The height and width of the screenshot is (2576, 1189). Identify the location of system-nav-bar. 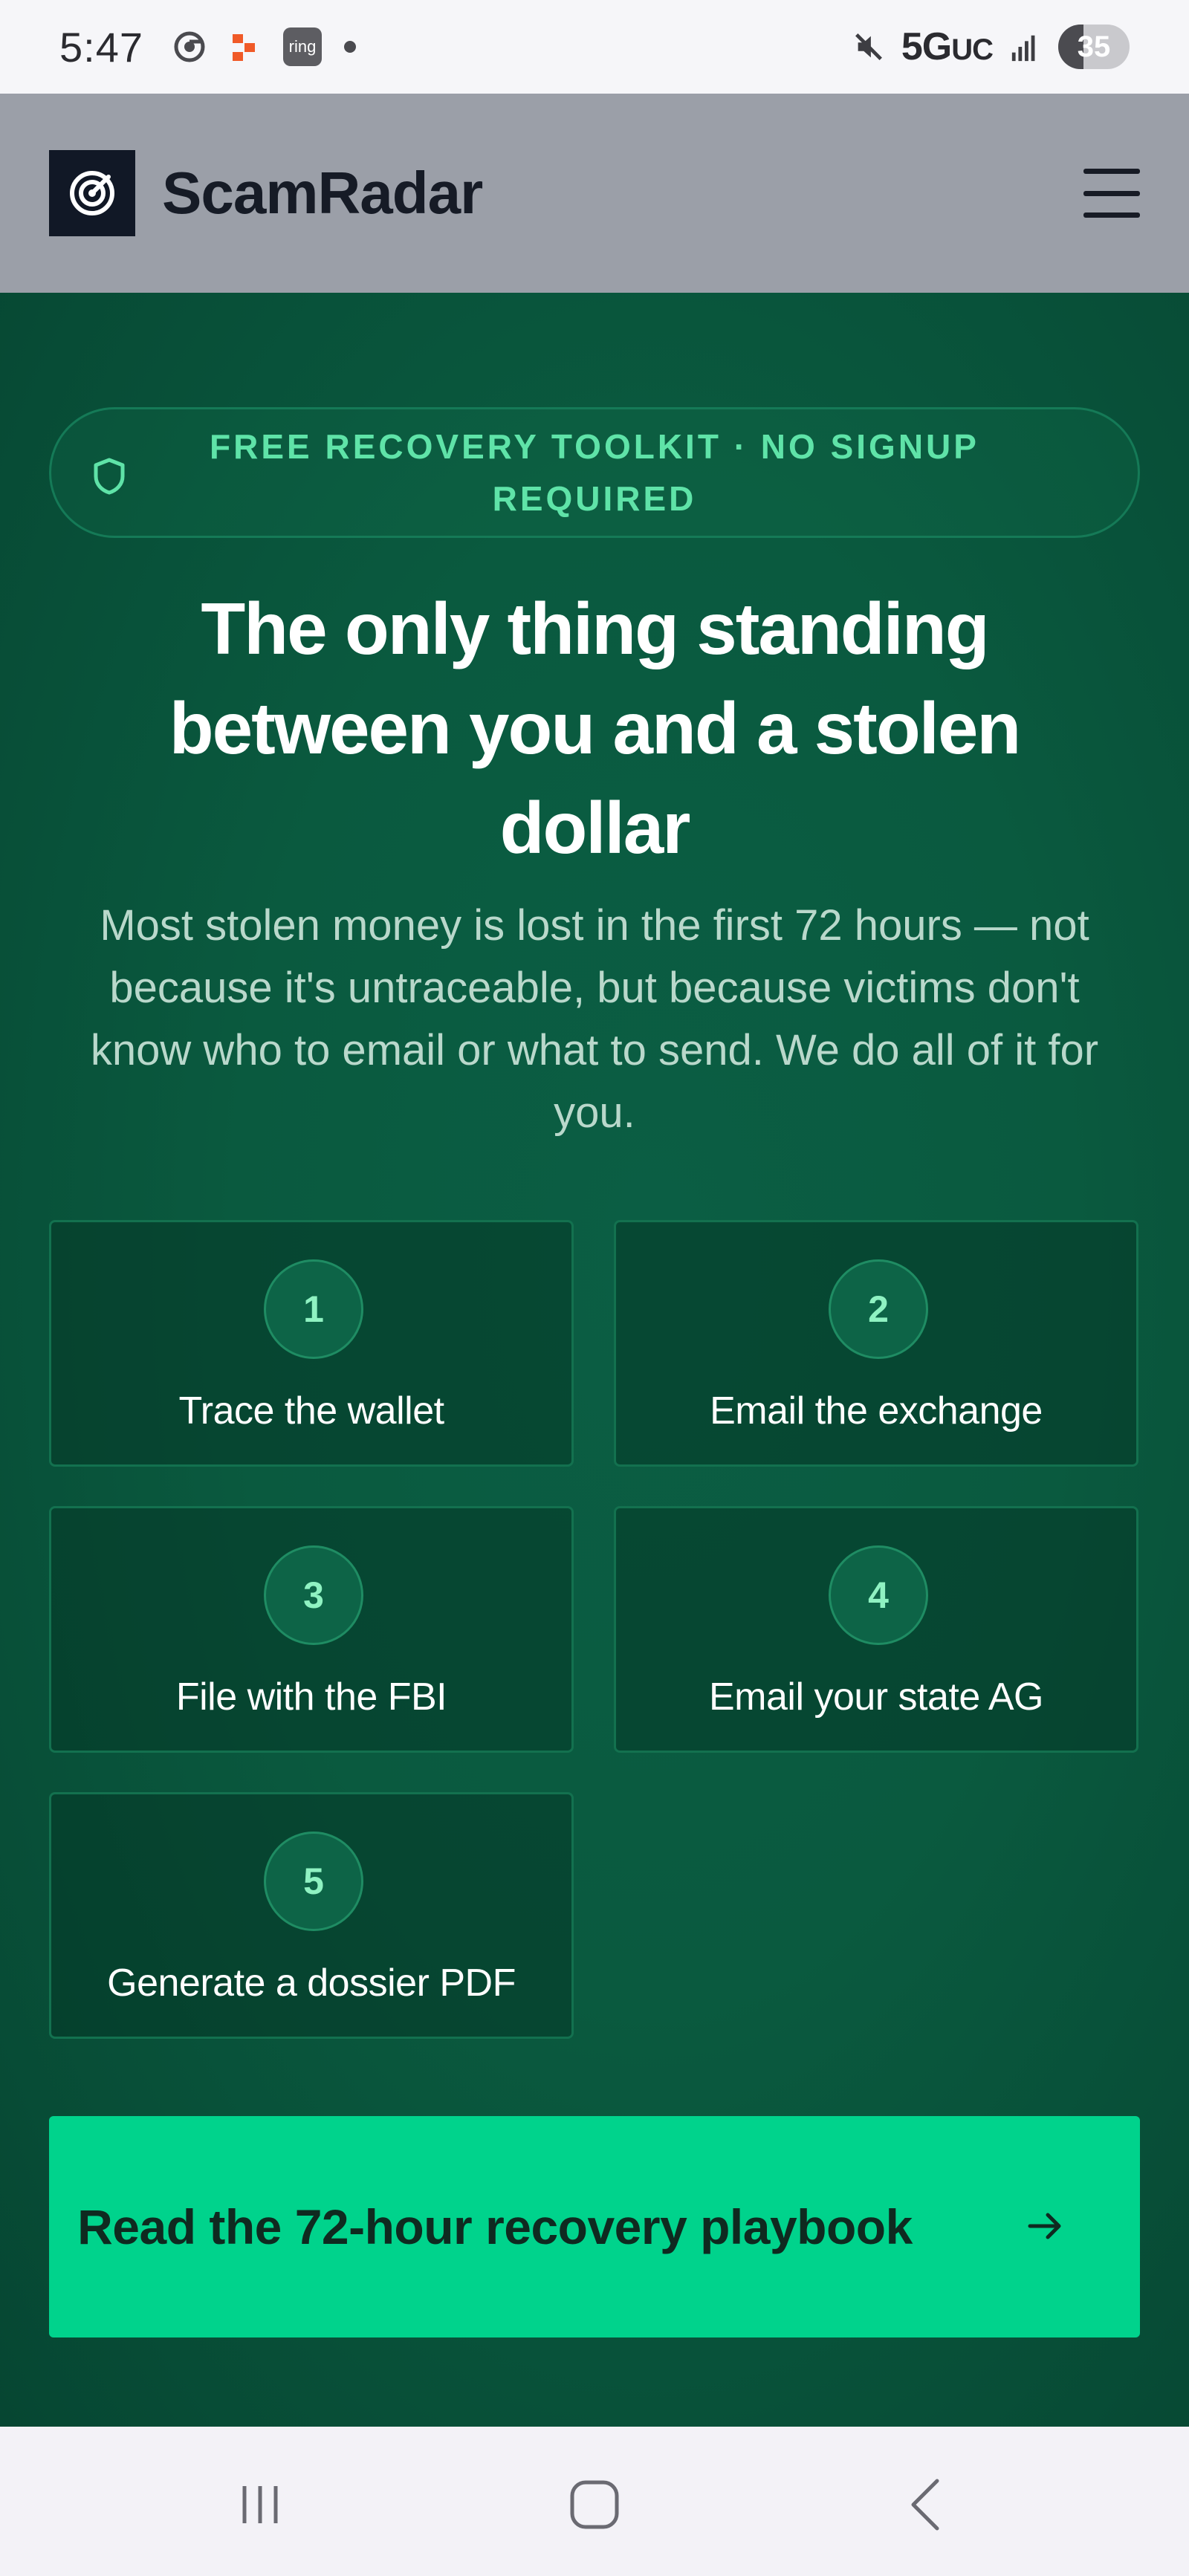
(594, 2501).